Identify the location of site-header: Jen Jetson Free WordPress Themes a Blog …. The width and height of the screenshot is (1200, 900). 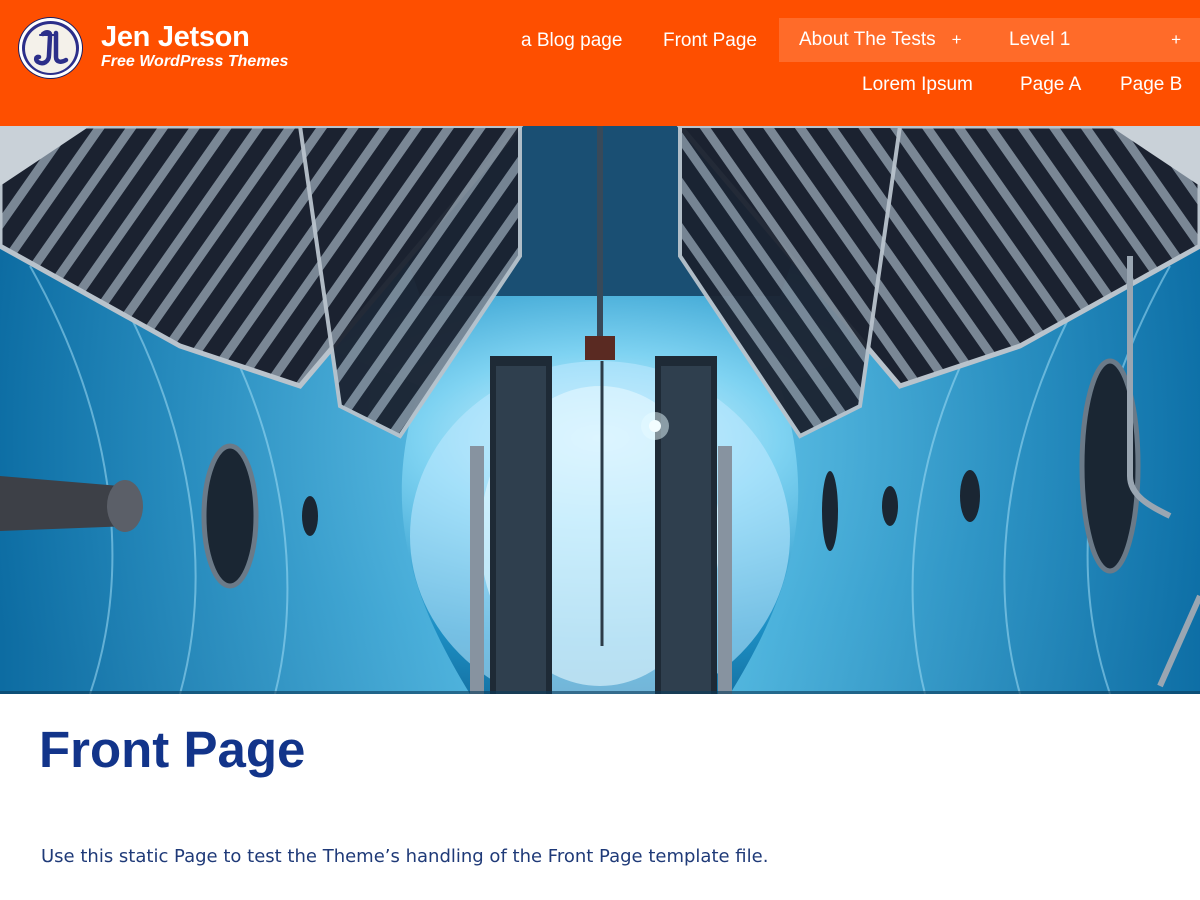
(600, 63).